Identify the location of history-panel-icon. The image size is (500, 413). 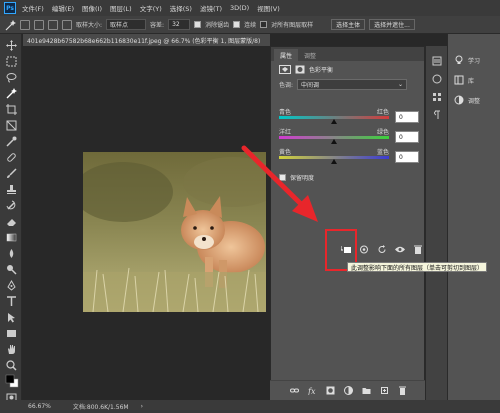
(437, 61).